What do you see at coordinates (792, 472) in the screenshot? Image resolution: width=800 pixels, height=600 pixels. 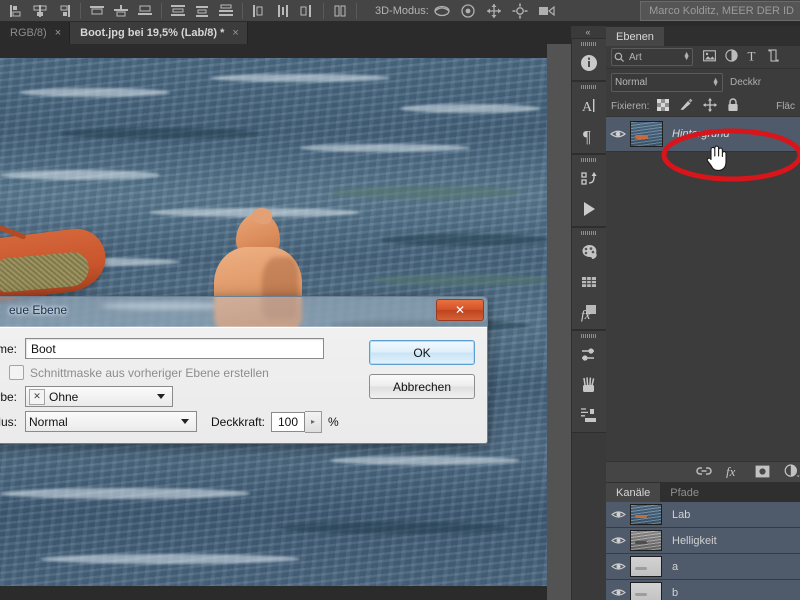 I see `adjustment-layer-icon` at bounding box center [792, 472].